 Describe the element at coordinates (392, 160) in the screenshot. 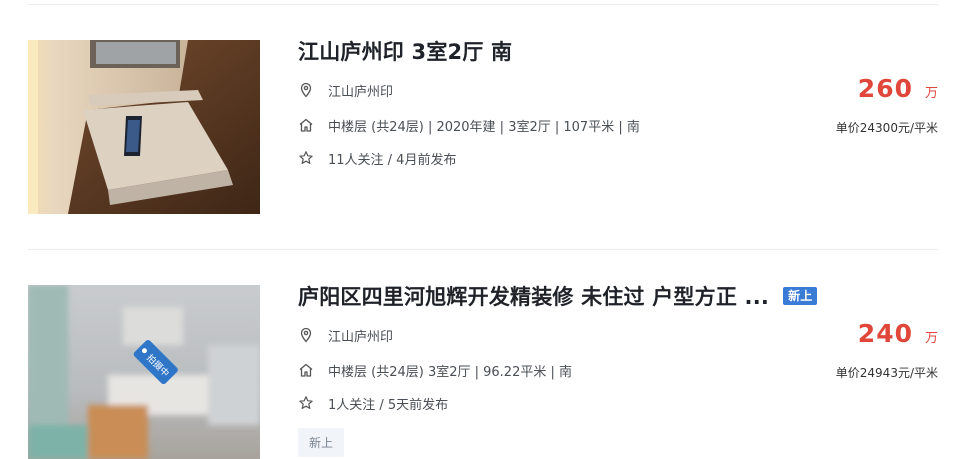

I see `follow-info: 11人关注 / 4月前发布` at that location.